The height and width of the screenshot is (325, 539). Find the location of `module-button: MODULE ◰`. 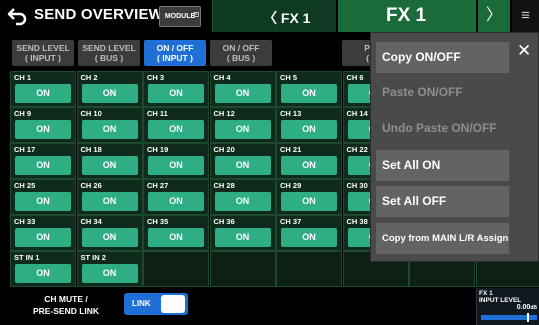

module-button: MODULE ◰ is located at coordinates (180, 16).